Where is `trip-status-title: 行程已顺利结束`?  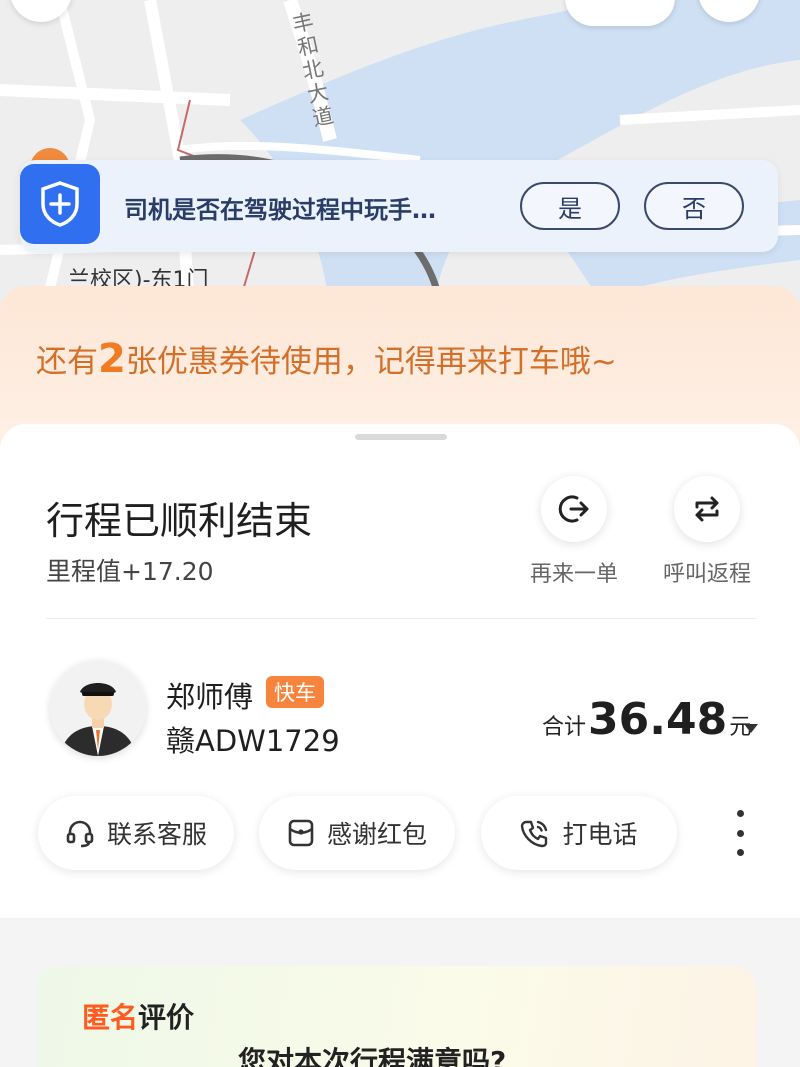 trip-status-title: 行程已顺利结束 is located at coordinates (179, 521).